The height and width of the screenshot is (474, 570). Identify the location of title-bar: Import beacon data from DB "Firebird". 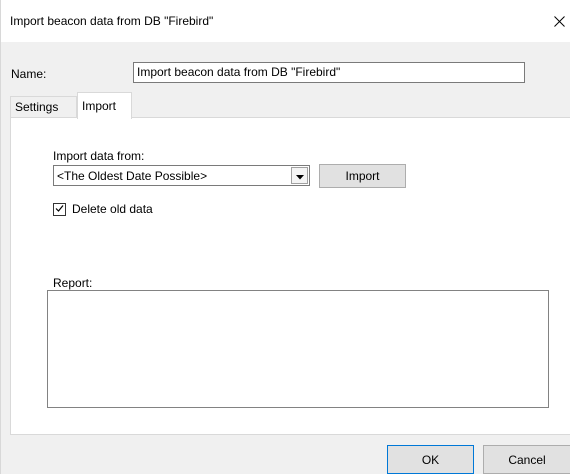
(285, 21).